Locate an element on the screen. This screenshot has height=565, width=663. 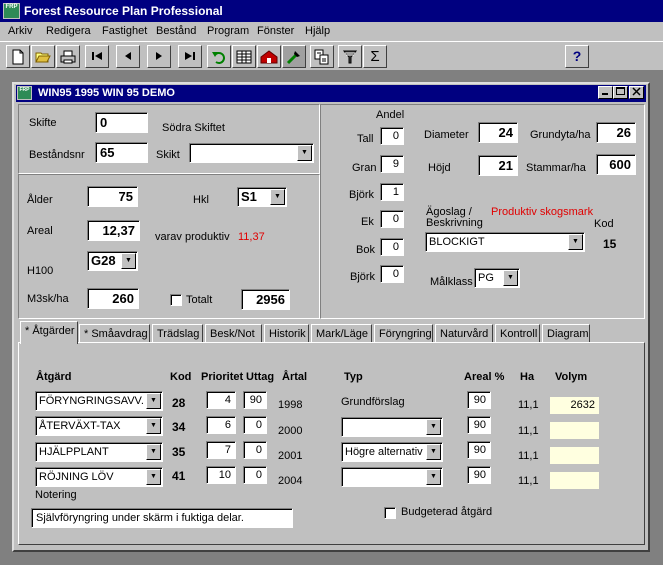
prev-record-icon is located at coordinates (128, 56).